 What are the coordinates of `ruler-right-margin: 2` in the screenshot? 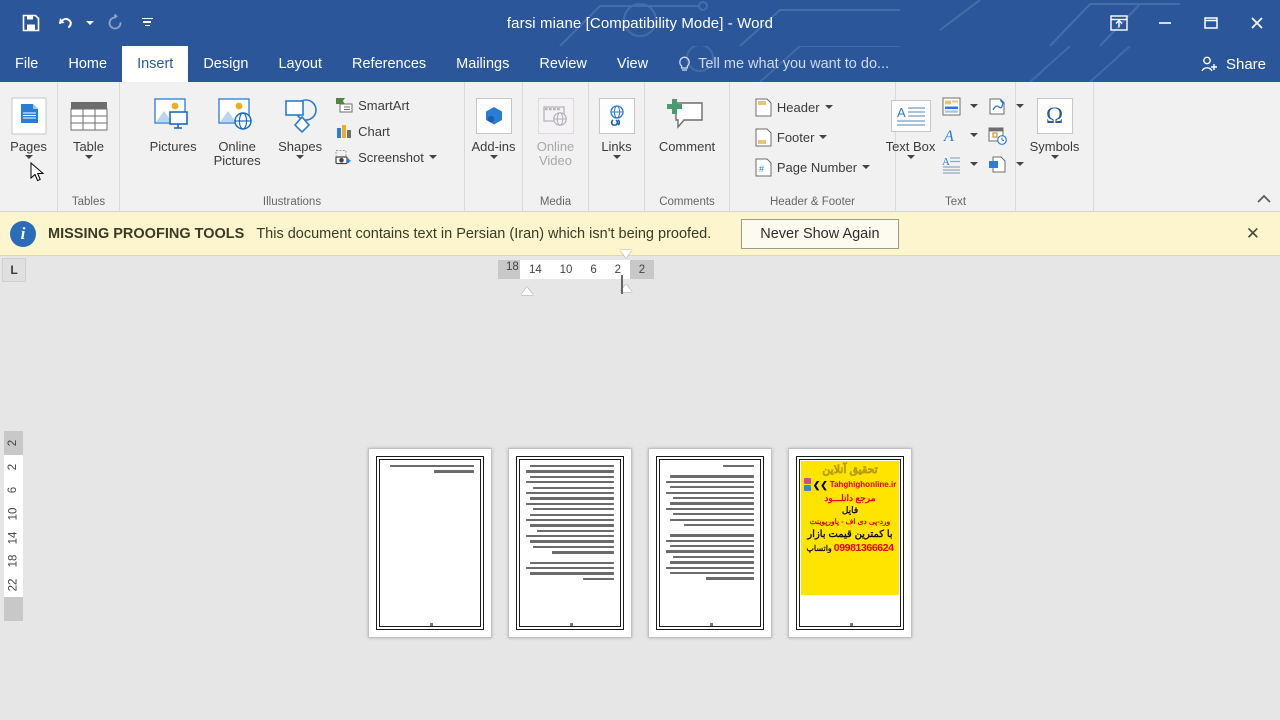 It's located at (642, 269).